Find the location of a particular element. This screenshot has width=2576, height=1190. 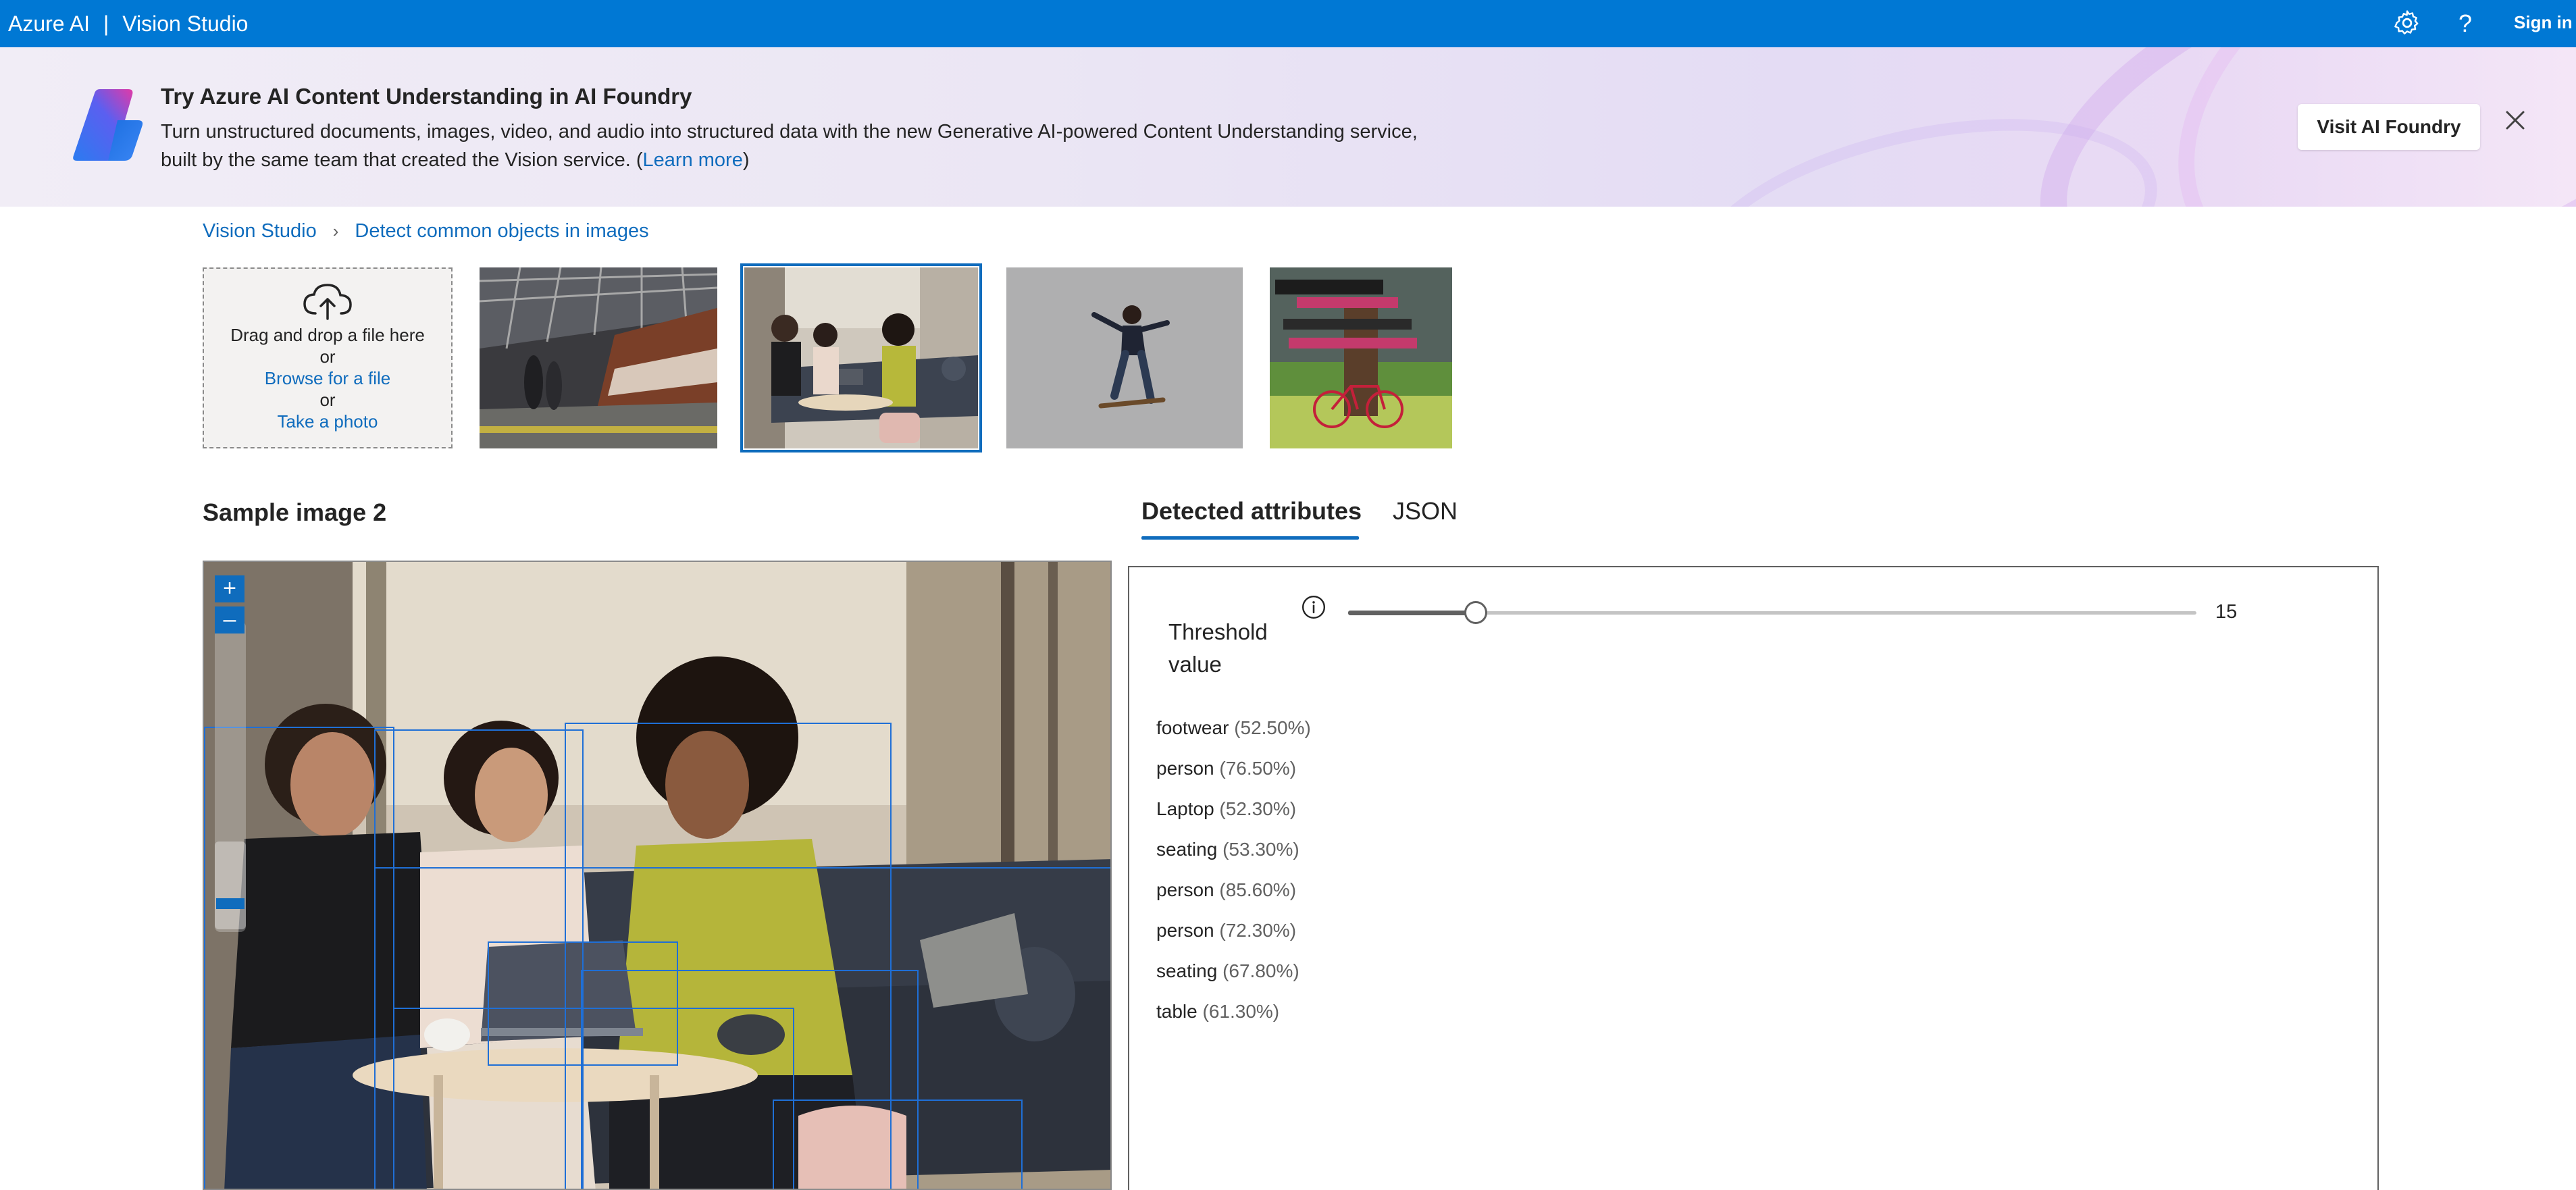

bicycle-poster-photo is located at coordinates (1361, 357).